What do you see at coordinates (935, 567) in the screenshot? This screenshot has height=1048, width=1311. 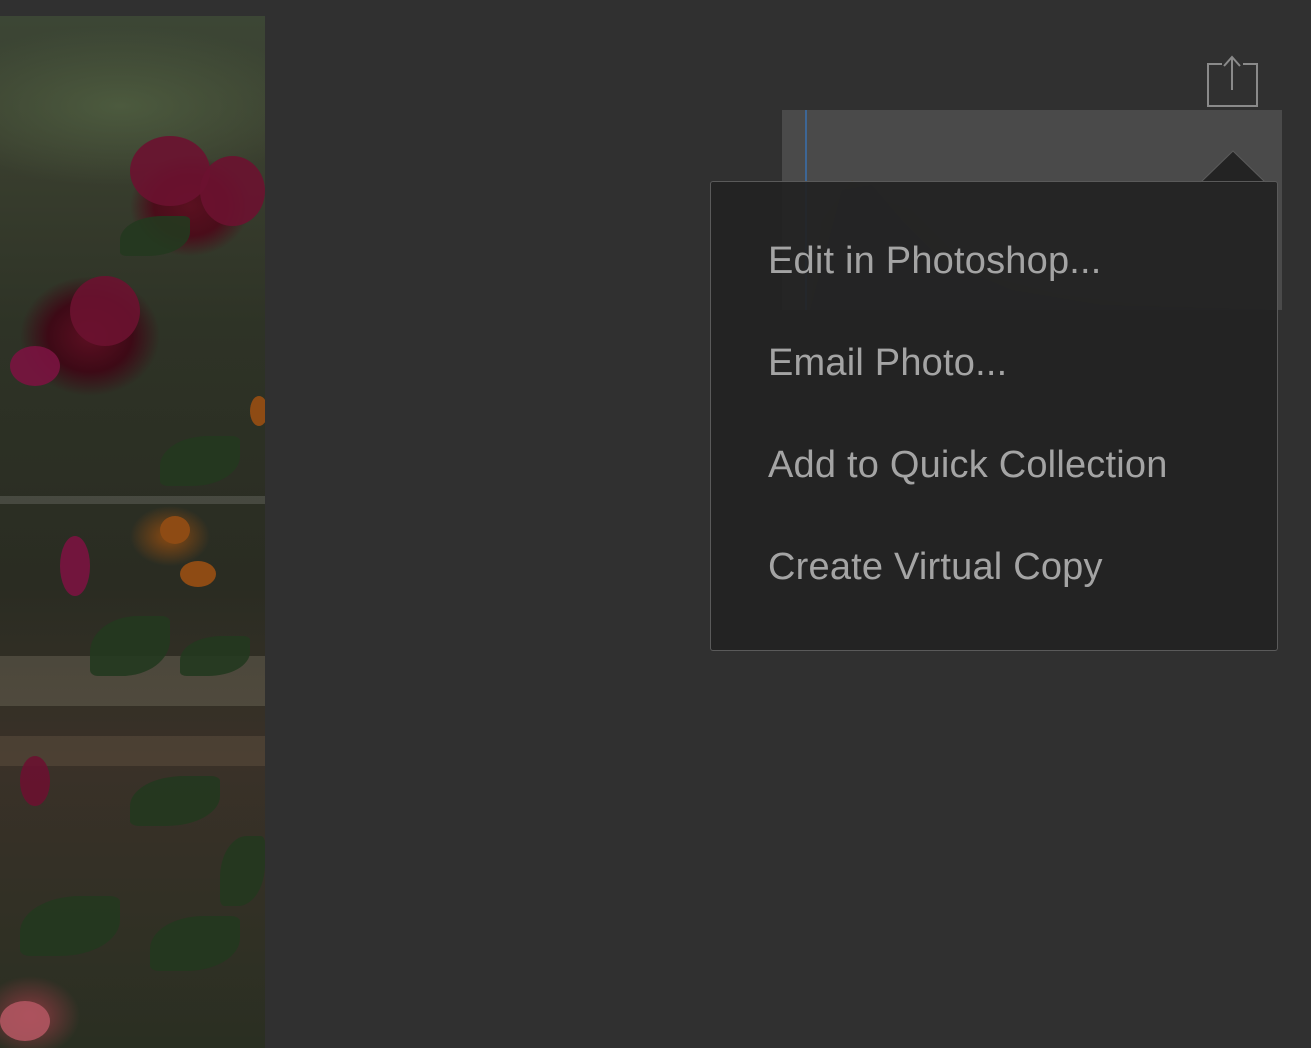 I see `menu-item-create-virtual-copy: Create Virtual Copy` at bounding box center [935, 567].